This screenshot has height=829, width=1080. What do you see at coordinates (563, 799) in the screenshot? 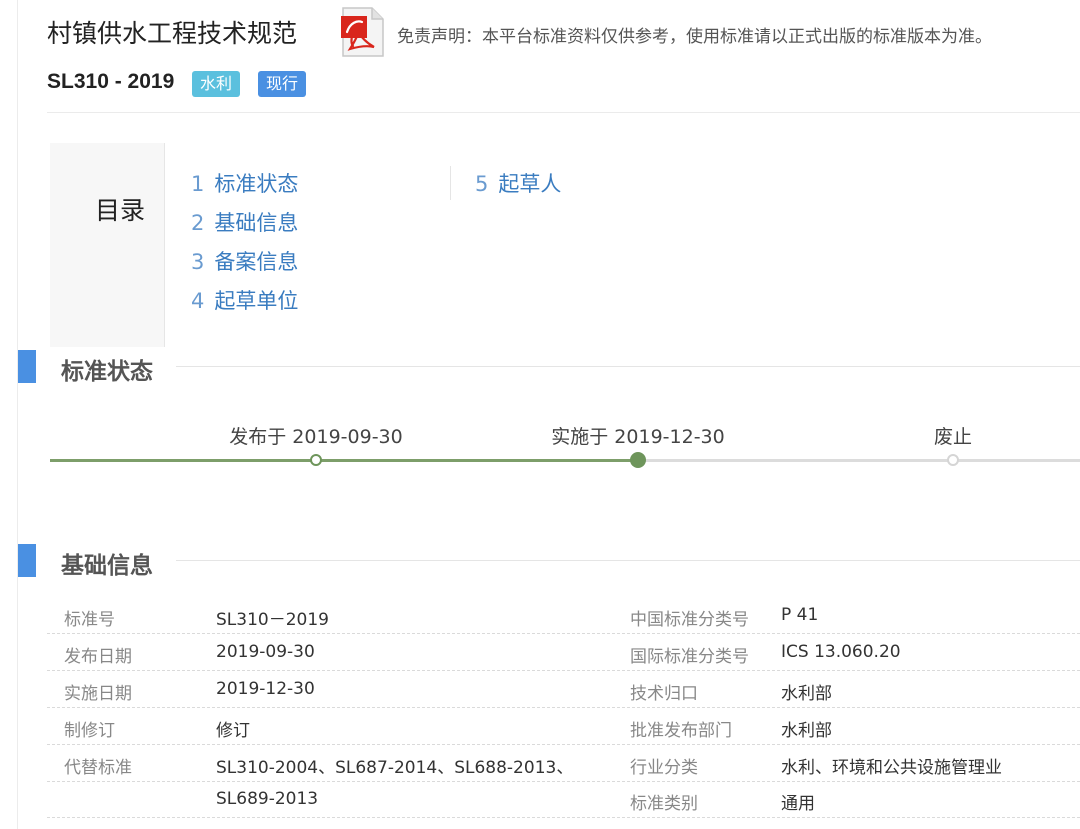
I see `info-row: SL689-2013 标准类别 通用` at bounding box center [563, 799].